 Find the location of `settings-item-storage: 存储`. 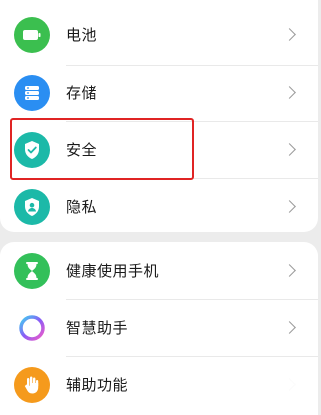

settings-item-storage: 存储 is located at coordinates (159, 92).